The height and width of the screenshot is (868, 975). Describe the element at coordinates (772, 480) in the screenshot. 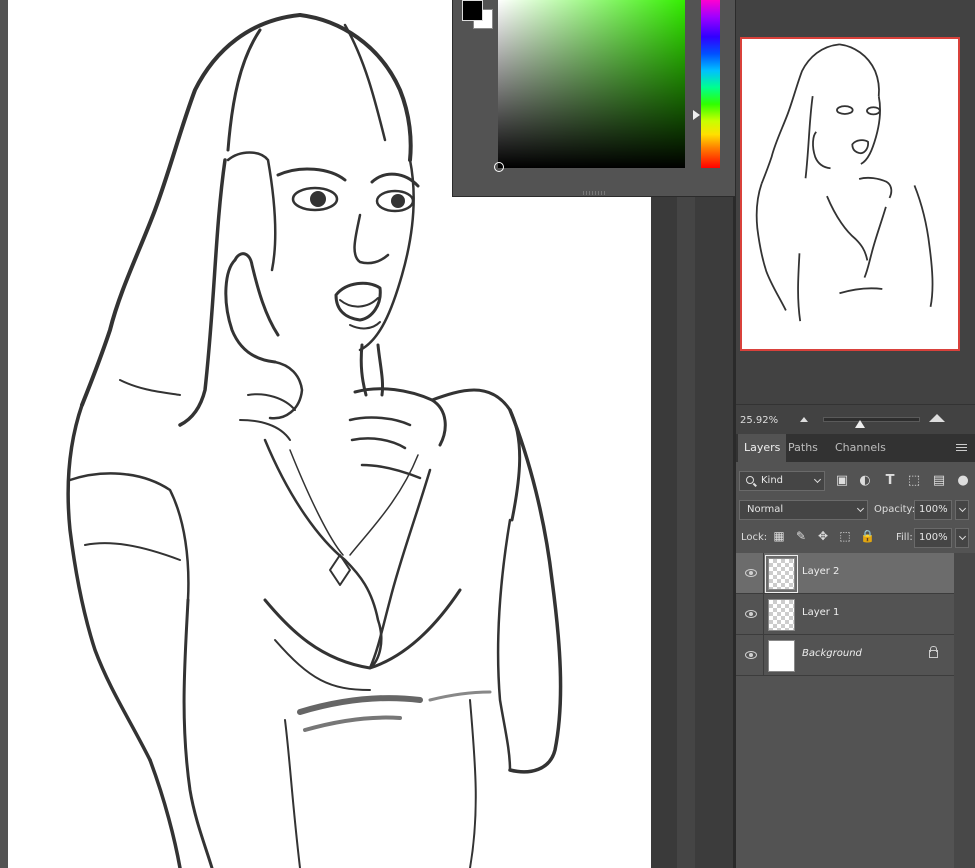

I see `kind-filter-value: Kind` at that location.